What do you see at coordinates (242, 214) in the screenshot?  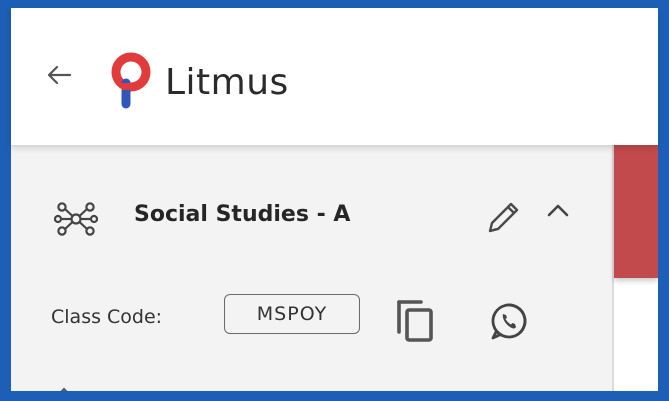 I see `class-name: Social Studies - A` at bounding box center [242, 214].